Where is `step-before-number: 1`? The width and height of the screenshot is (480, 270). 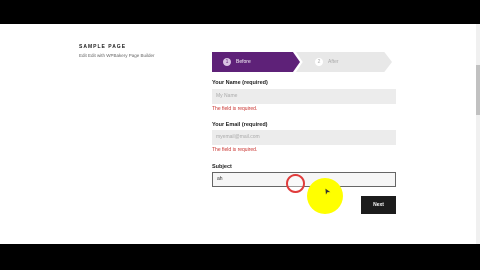 step-before-number: 1 is located at coordinates (227, 62).